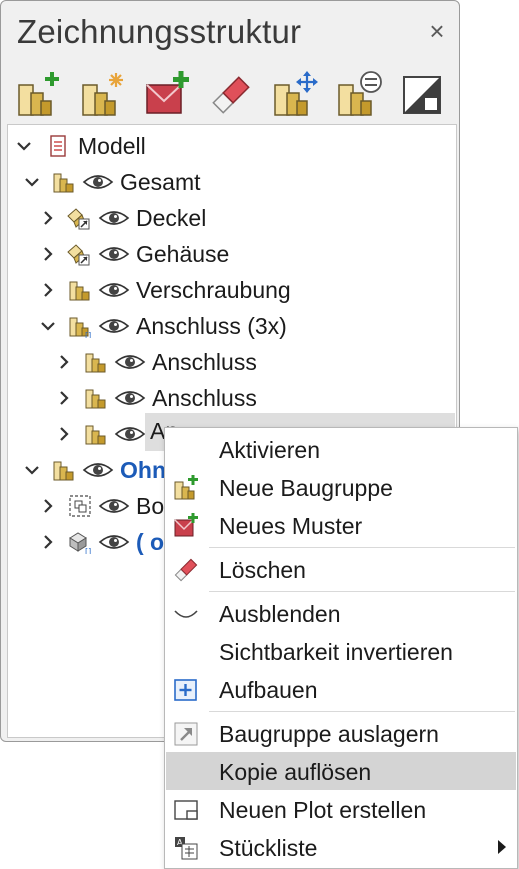 The width and height of the screenshot is (519, 869). I want to click on tree-label: Deckel, so click(171, 218).